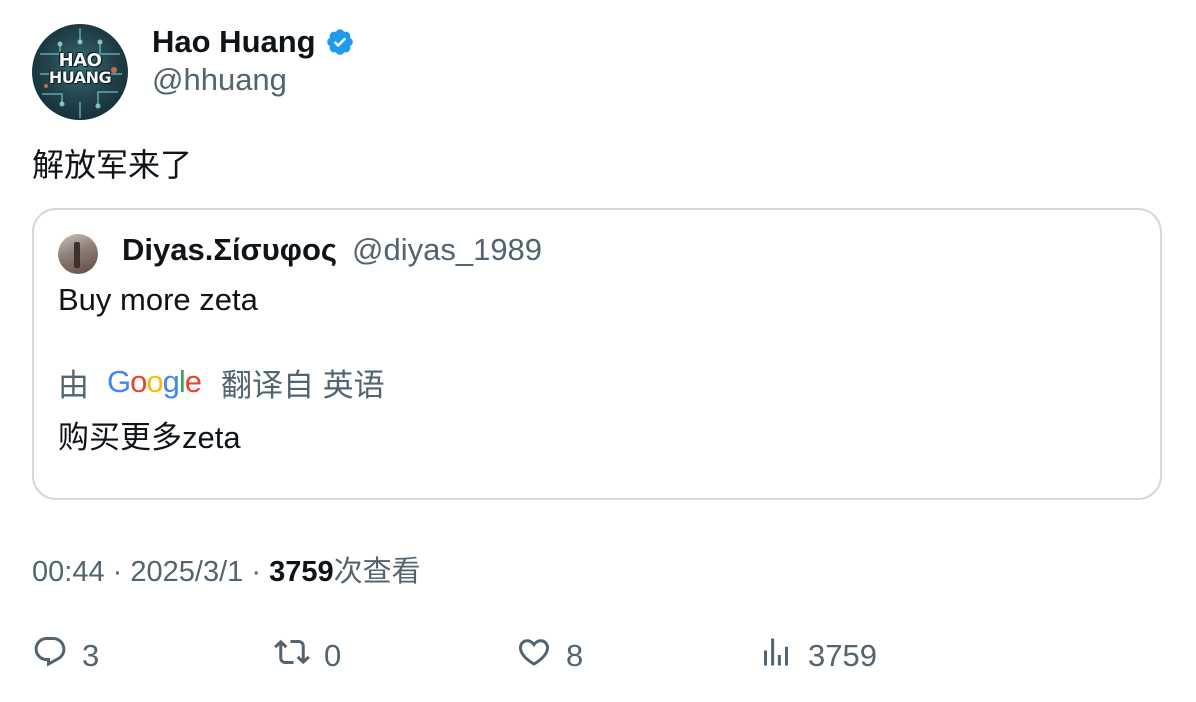  I want to click on views-button: 3759, so click(817, 656).